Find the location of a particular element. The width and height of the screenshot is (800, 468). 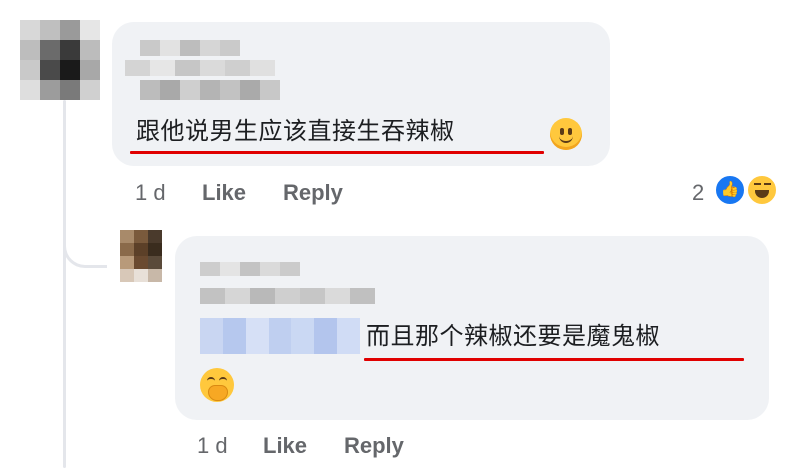

thread-line is located at coordinates (64, 284).